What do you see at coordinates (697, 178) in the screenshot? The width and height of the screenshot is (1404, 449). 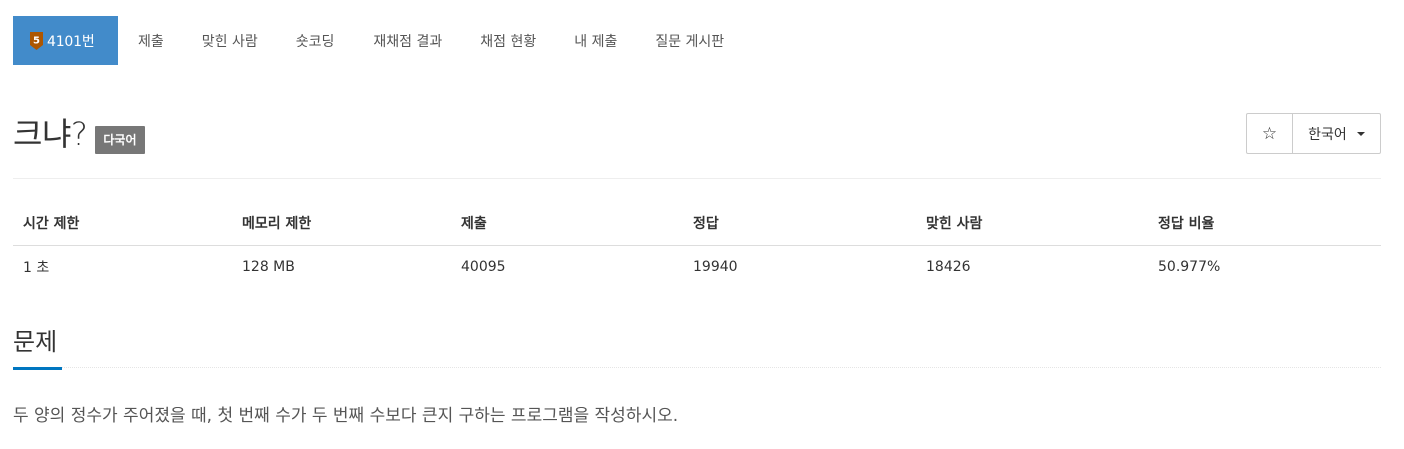 I see `title-divider` at bounding box center [697, 178].